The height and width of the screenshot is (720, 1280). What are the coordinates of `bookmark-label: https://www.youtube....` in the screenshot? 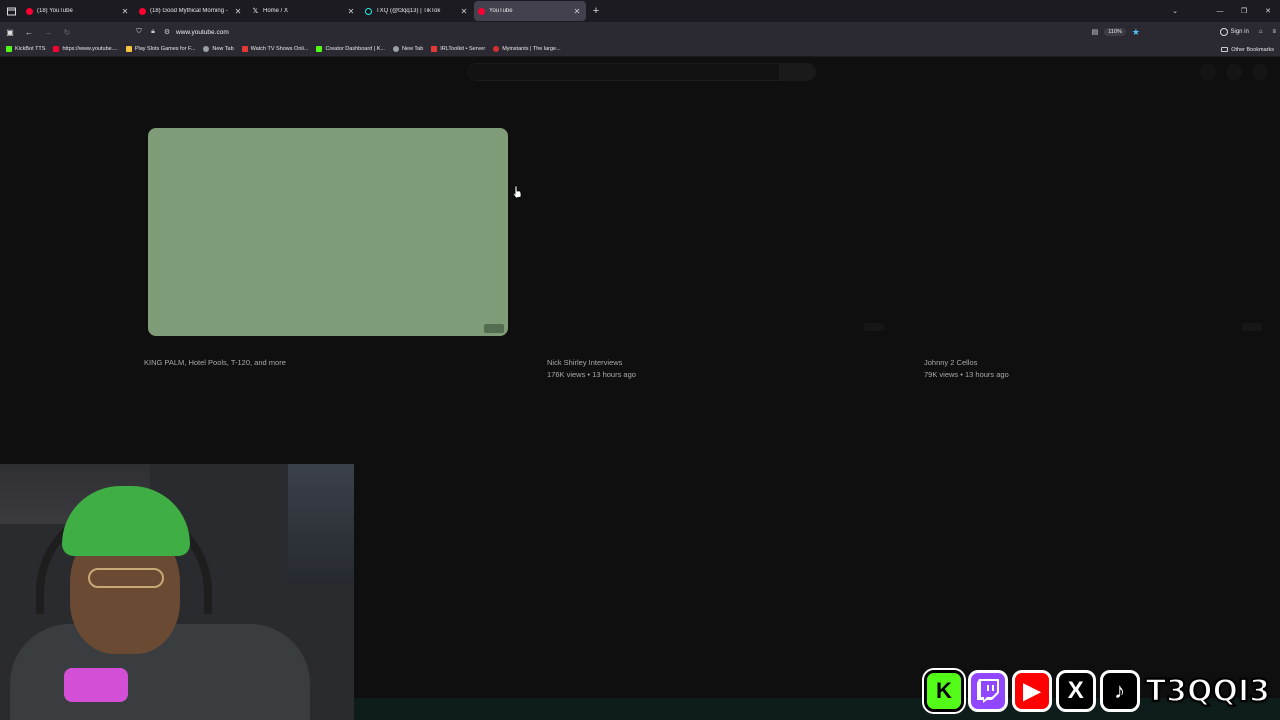 It's located at (90, 49).